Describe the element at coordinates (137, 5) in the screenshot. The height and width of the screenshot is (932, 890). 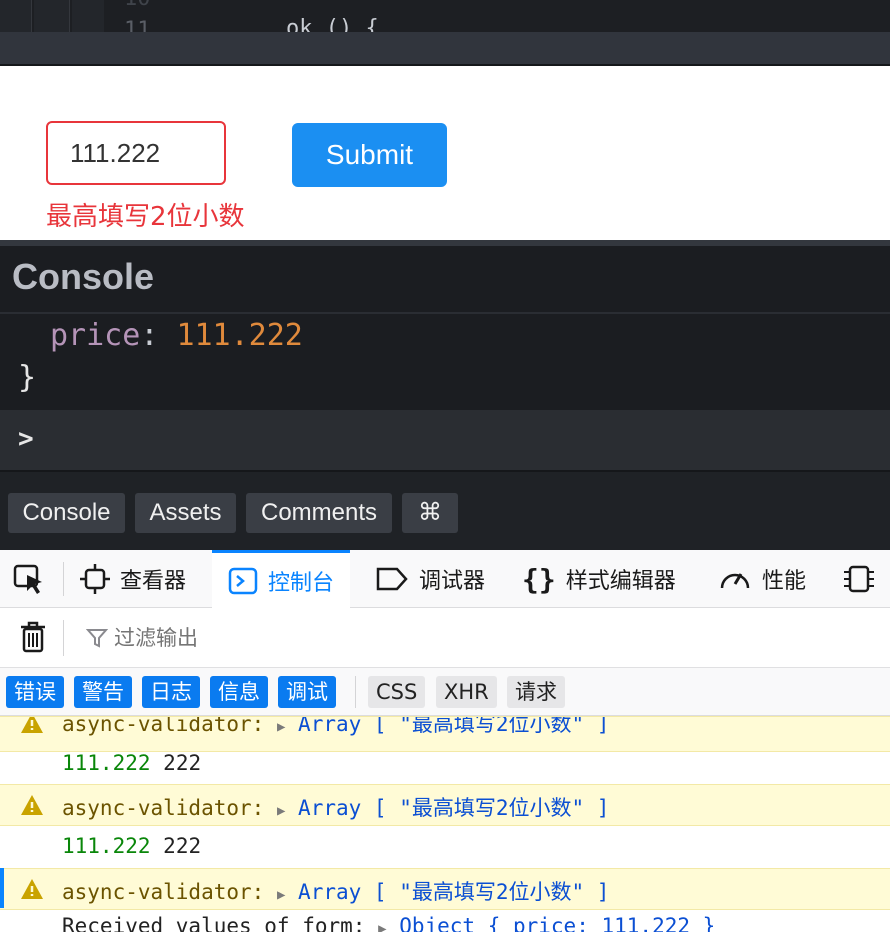
I see `line-number: 10` at that location.